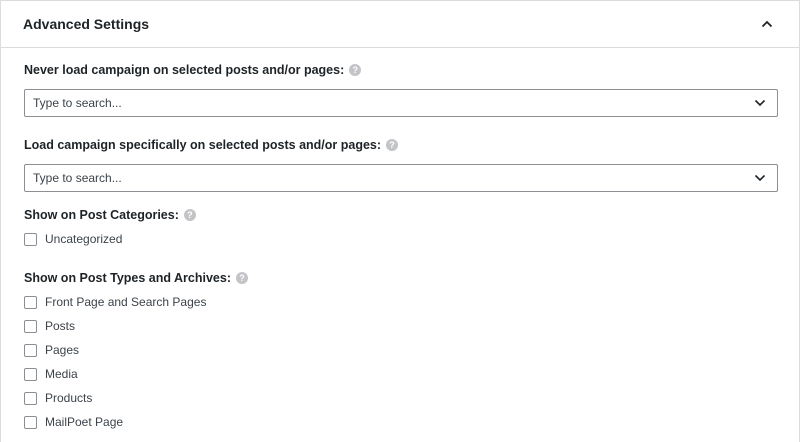 The width and height of the screenshot is (800, 442). What do you see at coordinates (400, 278) in the screenshot?
I see `post-types-label-row: Show on Post Types and Archives: ?` at bounding box center [400, 278].